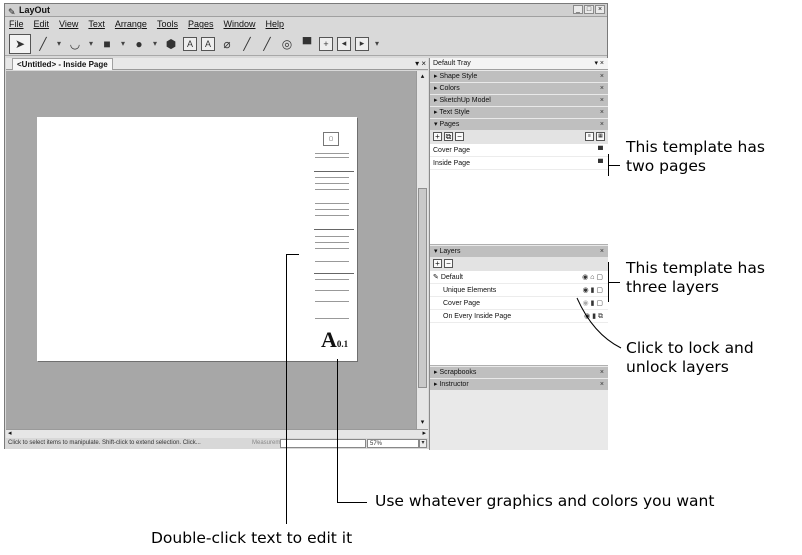 The image size is (802, 555). I want to click on pencil-line-icon: ╱, so click(43, 44).